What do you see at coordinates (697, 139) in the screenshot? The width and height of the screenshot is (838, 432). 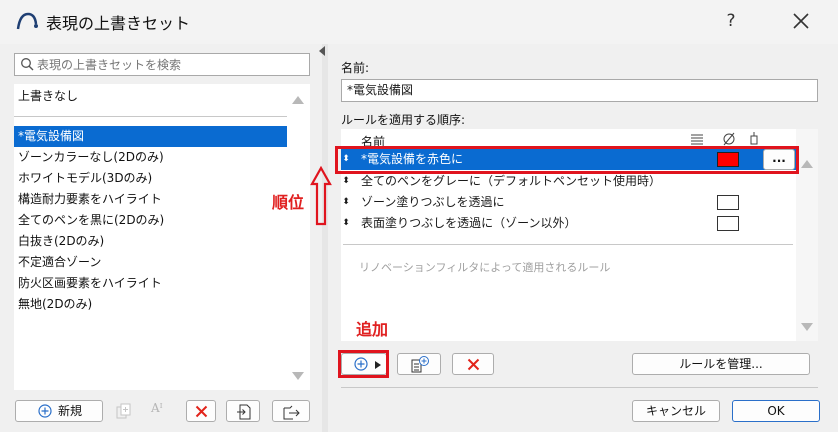 I see `layers-icon` at bounding box center [697, 139].